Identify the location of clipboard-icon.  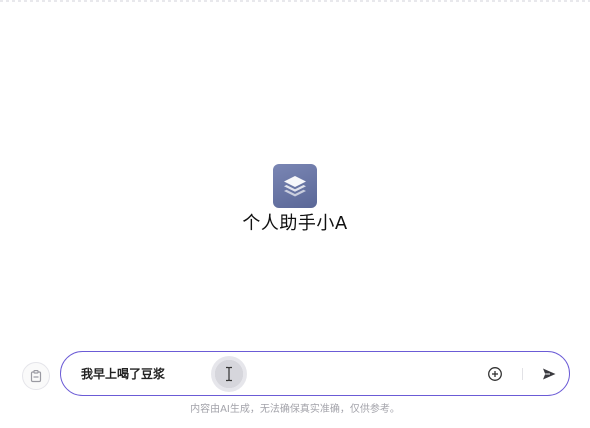
(36, 376).